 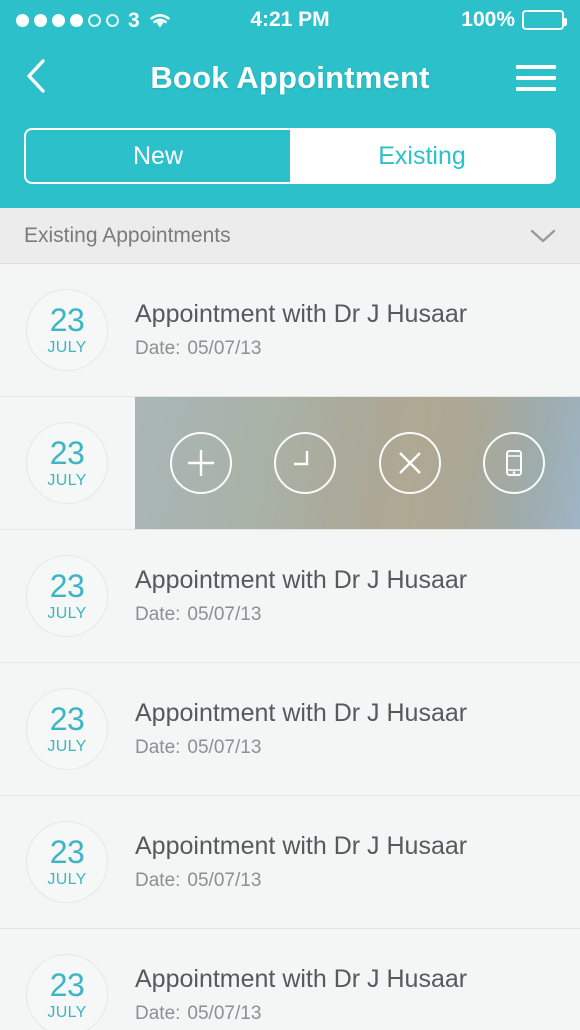 I want to click on status-bar-right: 100%, so click(x=428, y=20).